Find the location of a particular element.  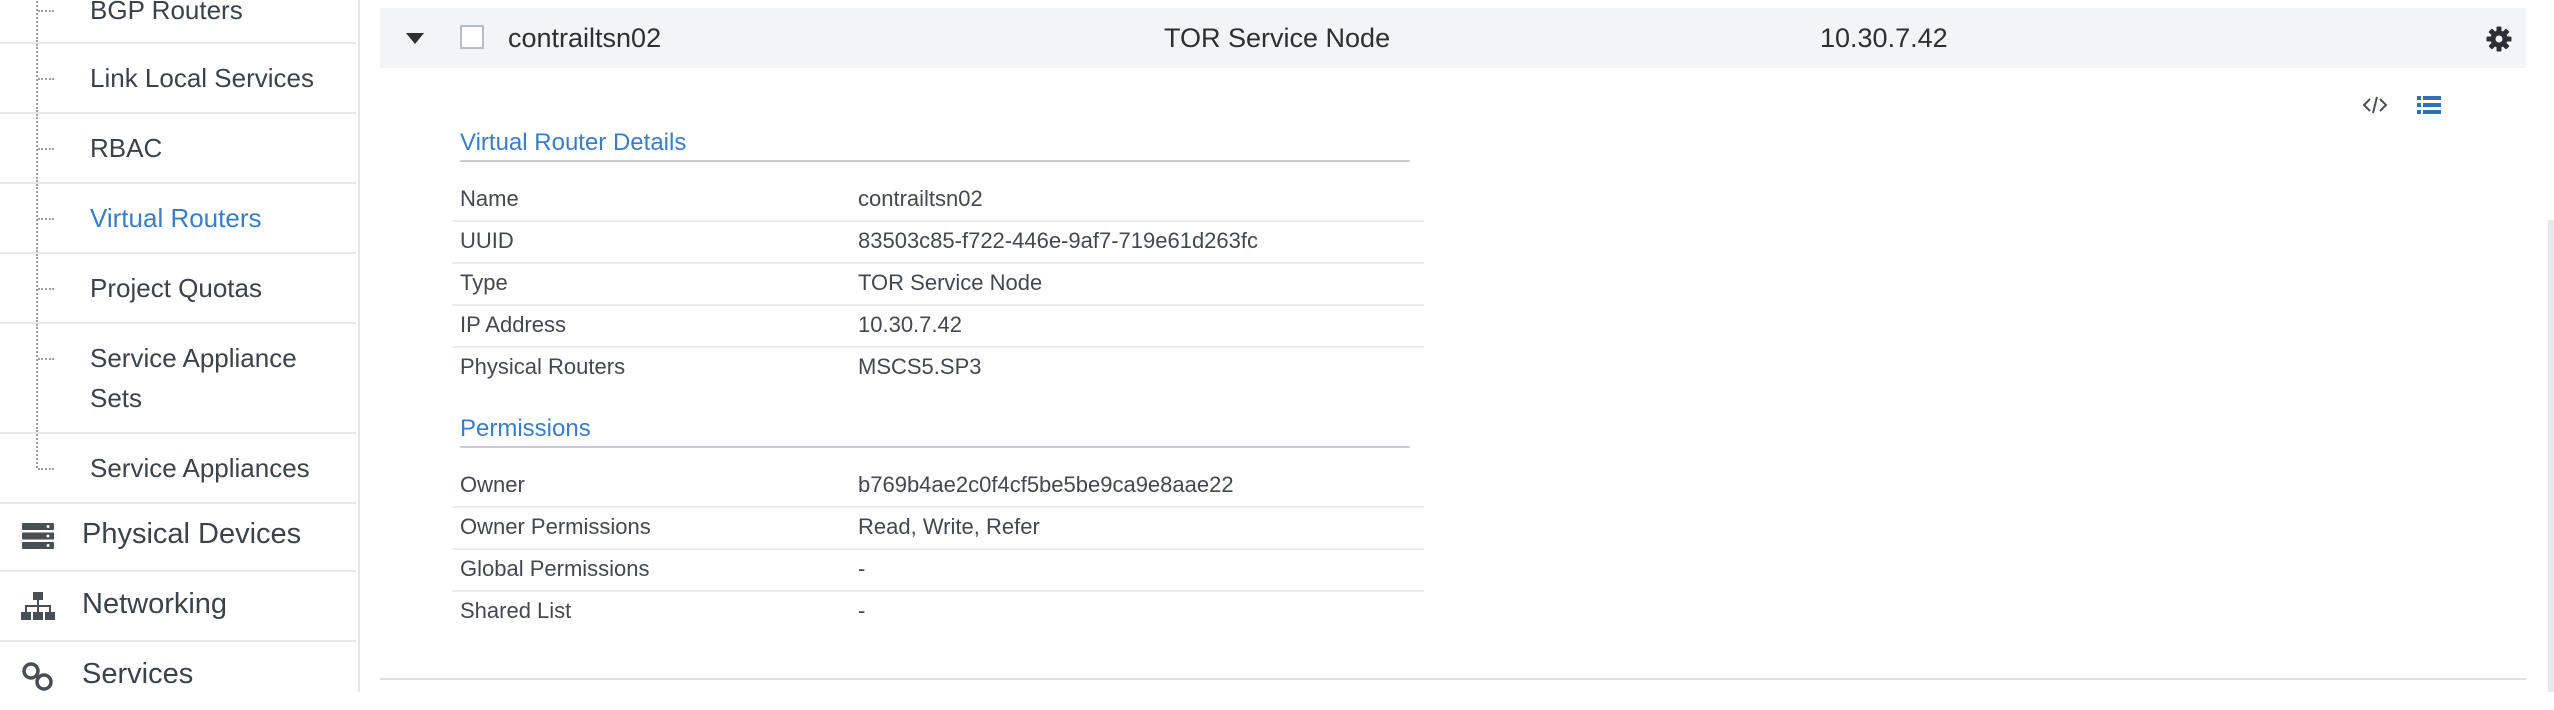

divider is located at coordinates (1453, 679).